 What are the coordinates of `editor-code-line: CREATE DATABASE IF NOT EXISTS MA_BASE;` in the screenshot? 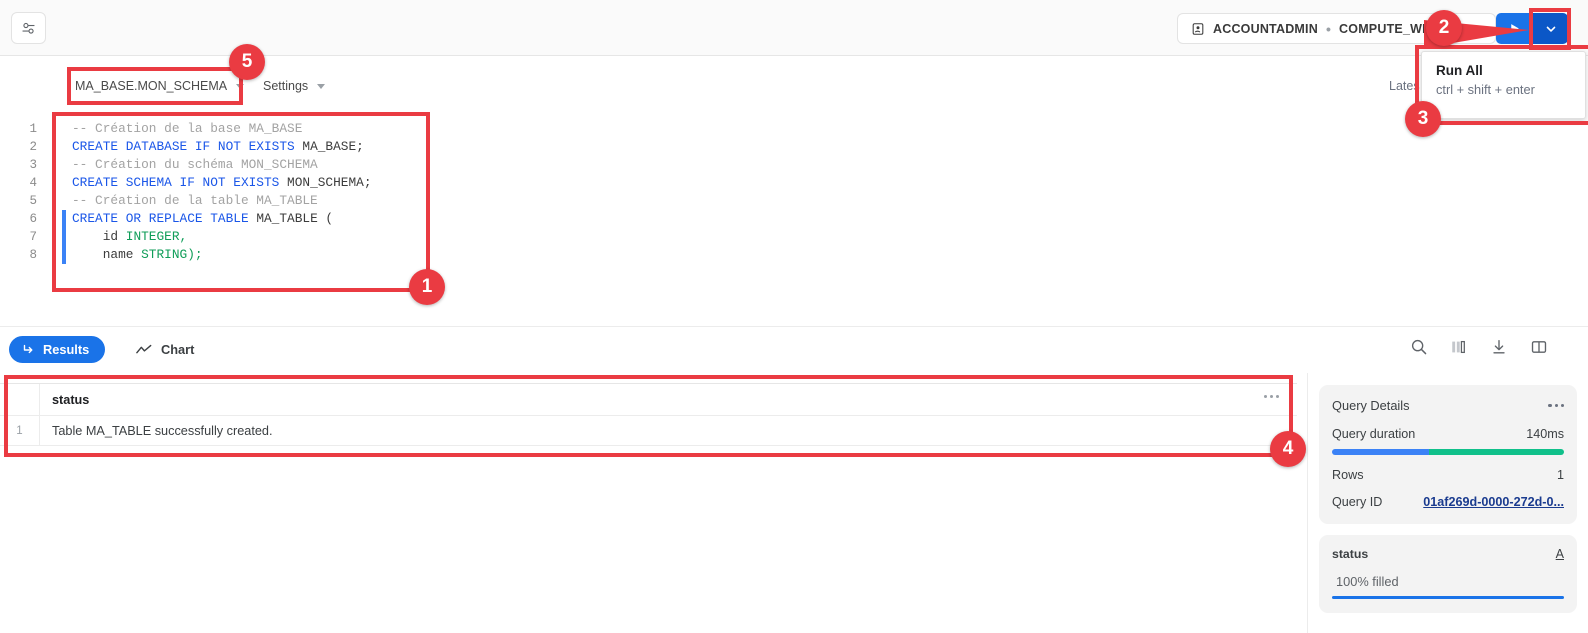 It's located at (218, 146).